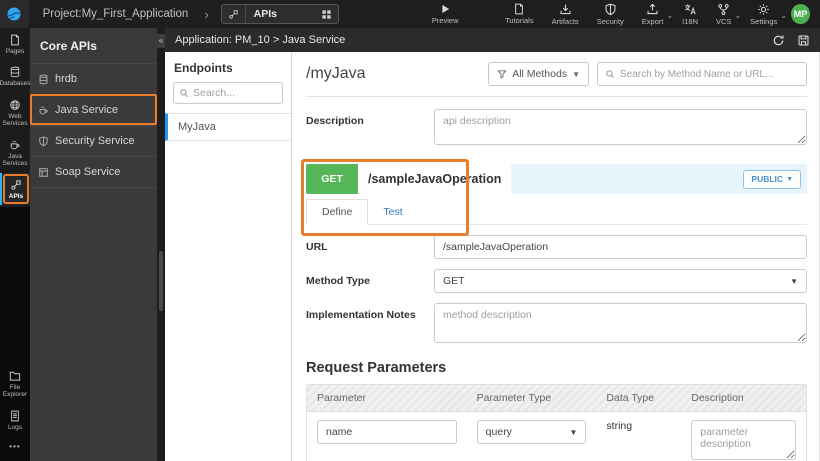 This screenshot has width=820, height=461. I want to click on settings-button: Settings, so click(763, 14).